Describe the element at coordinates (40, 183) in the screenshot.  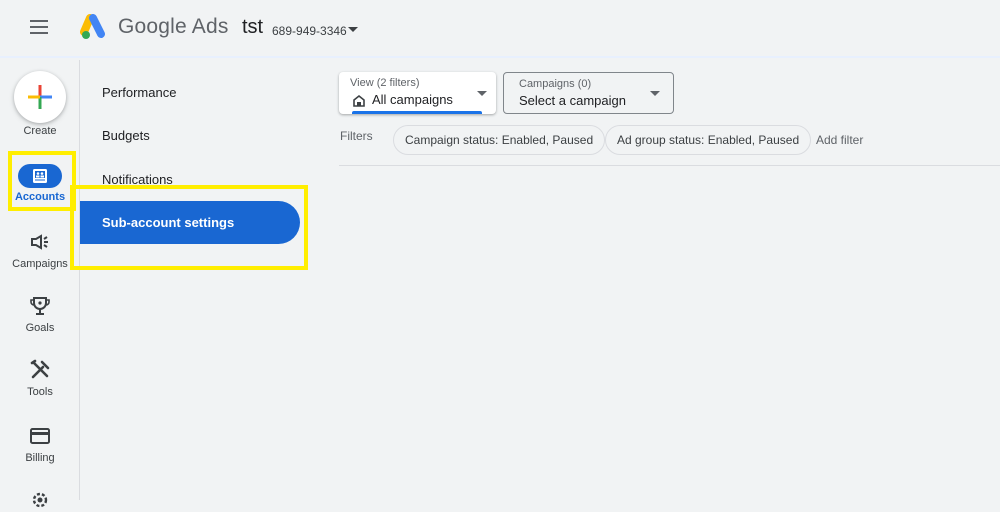
I see `rail-item-accounts: Accounts` at that location.